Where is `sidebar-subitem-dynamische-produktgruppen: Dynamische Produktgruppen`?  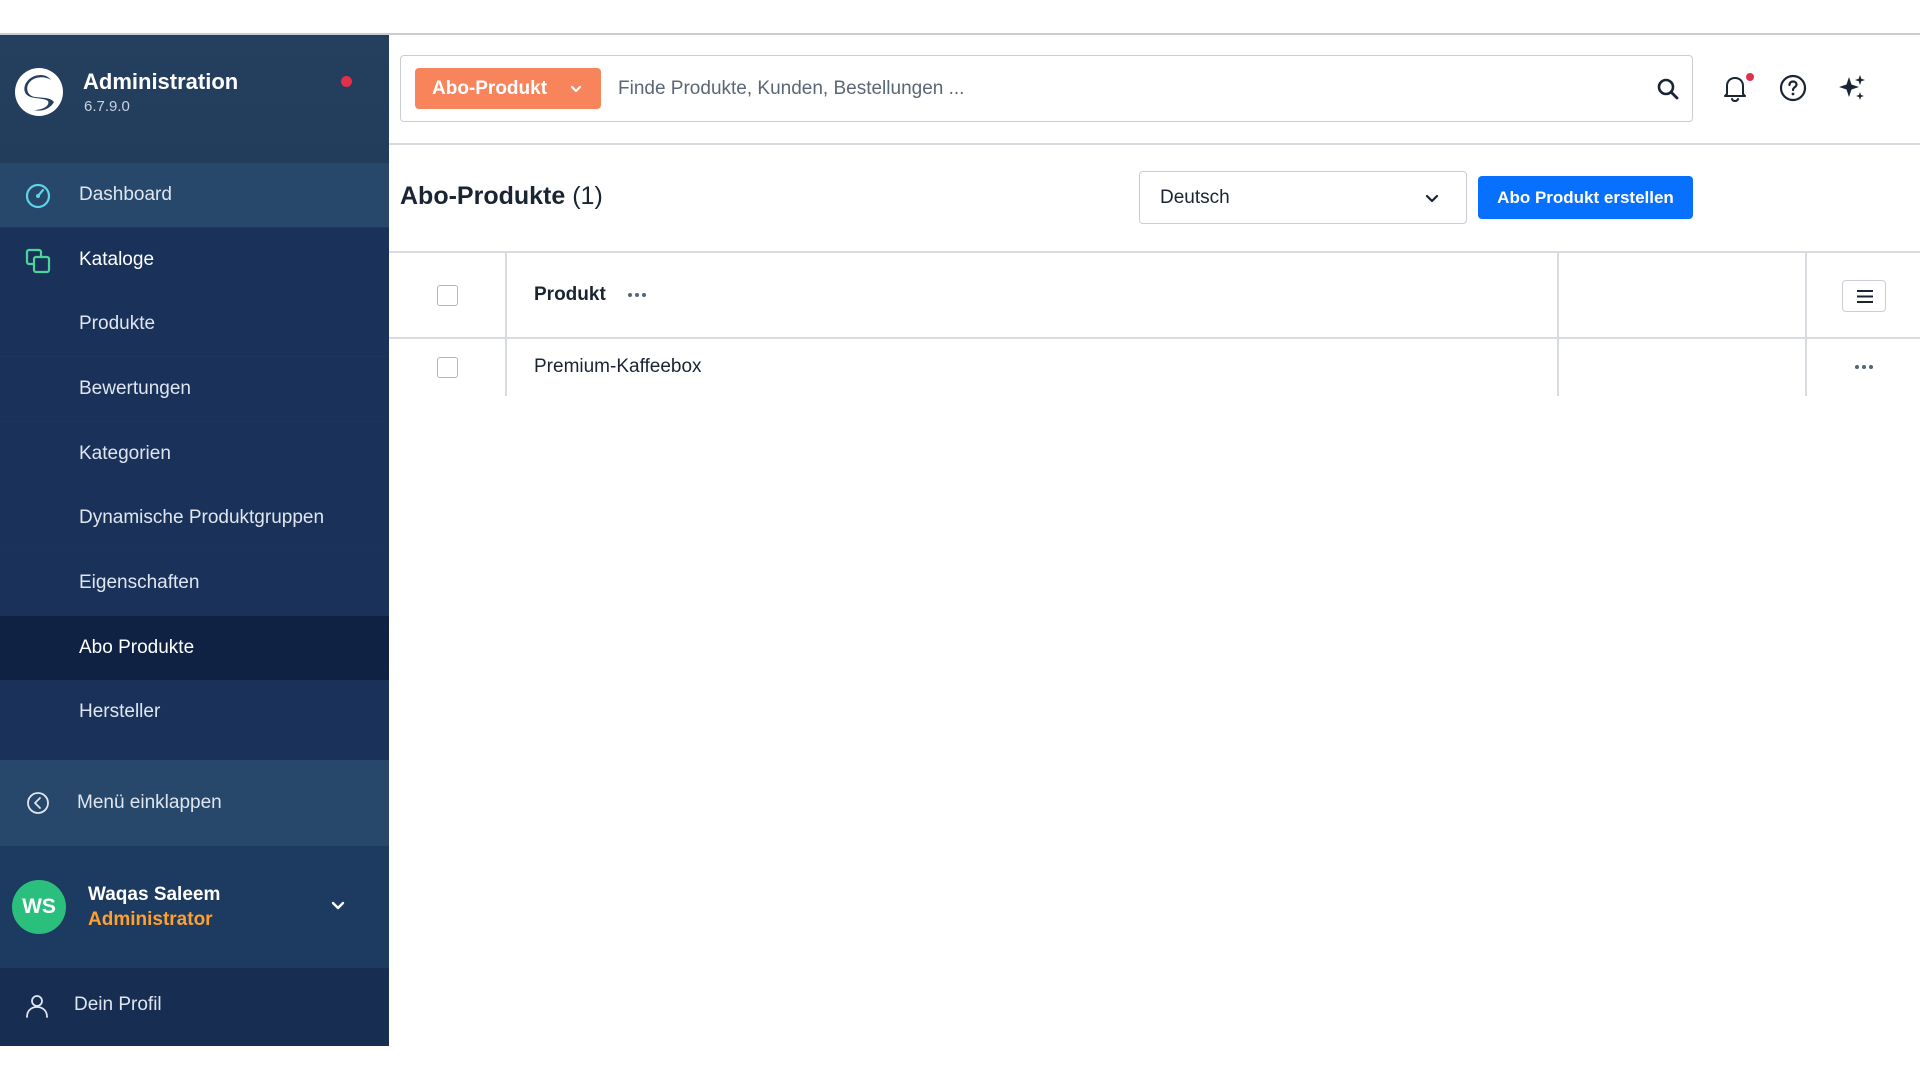
sidebar-subitem-dynamische-produktgruppen: Dynamische Produktgruppen is located at coordinates (194, 518).